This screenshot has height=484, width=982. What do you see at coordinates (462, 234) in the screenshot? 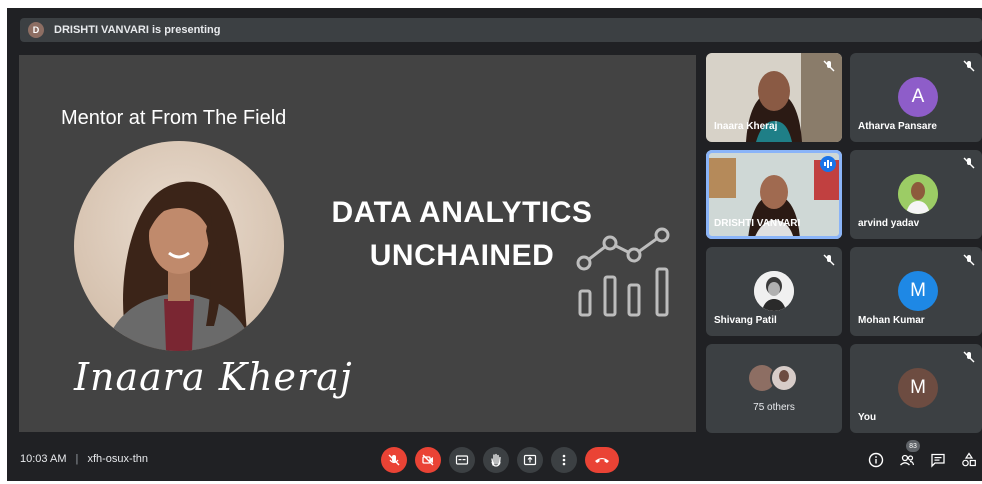
I see `slide-headline: DATA ANALYTICS UNCHAINED` at bounding box center [462, 234].